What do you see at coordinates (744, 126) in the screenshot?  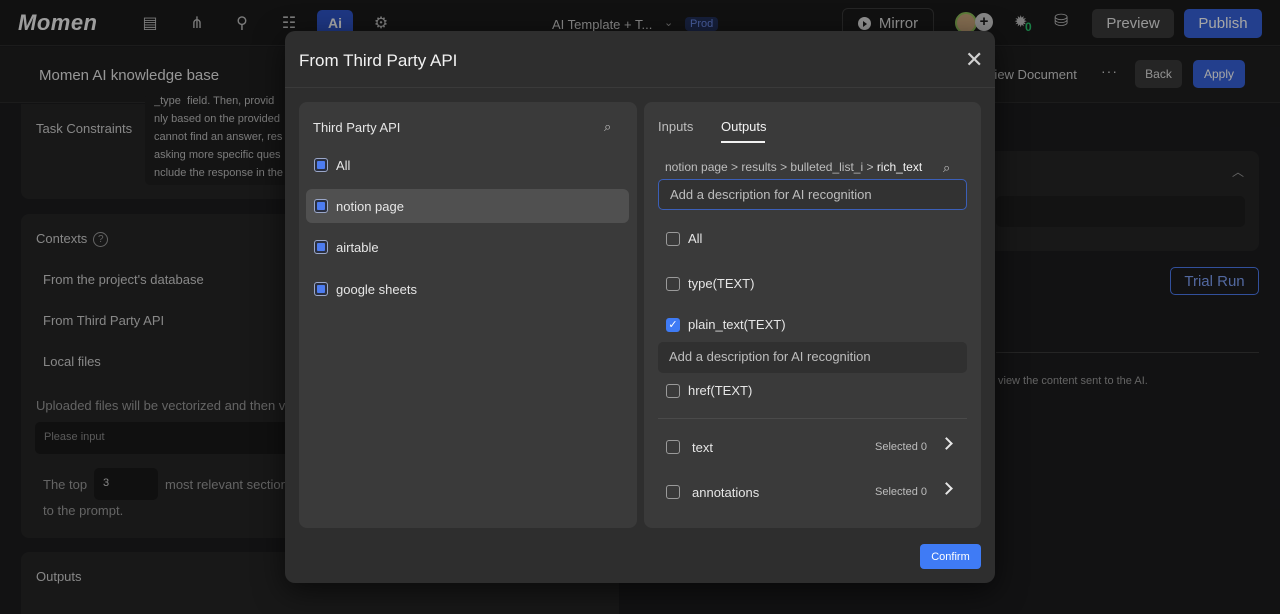 I see `tab-outputs: Outputs` at bounding box center [744, 126].